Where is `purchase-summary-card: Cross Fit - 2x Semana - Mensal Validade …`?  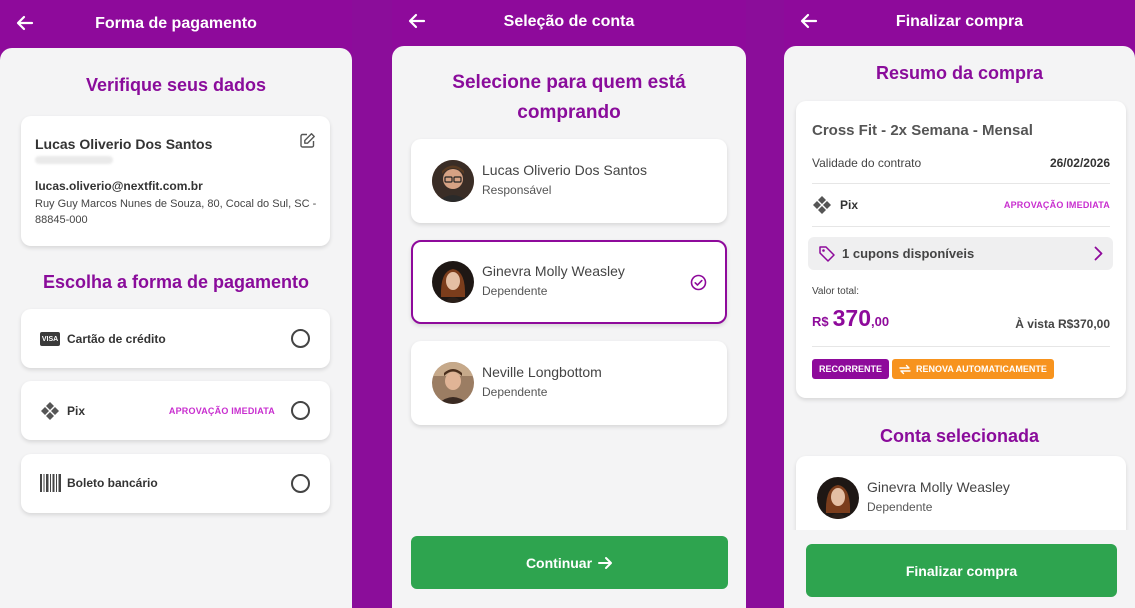
purchase-summary-card: Cross Fit - 2x Semana - Mensal Validade … is located at coordinates (961, 249).